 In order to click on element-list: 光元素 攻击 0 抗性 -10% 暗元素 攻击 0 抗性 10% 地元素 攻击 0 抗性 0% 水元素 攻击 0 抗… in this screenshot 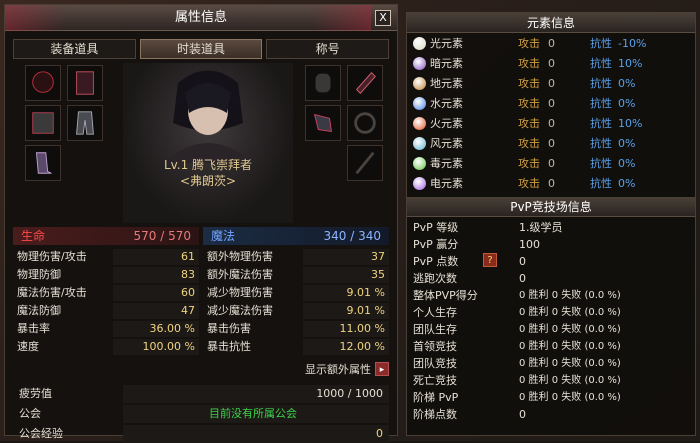, I will do `click(551, 113)`.